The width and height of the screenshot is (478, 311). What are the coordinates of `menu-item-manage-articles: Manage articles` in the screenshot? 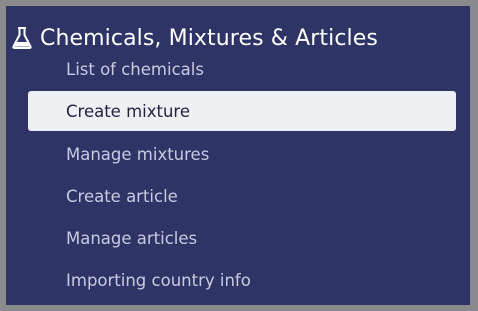 It's located at (242, 238).